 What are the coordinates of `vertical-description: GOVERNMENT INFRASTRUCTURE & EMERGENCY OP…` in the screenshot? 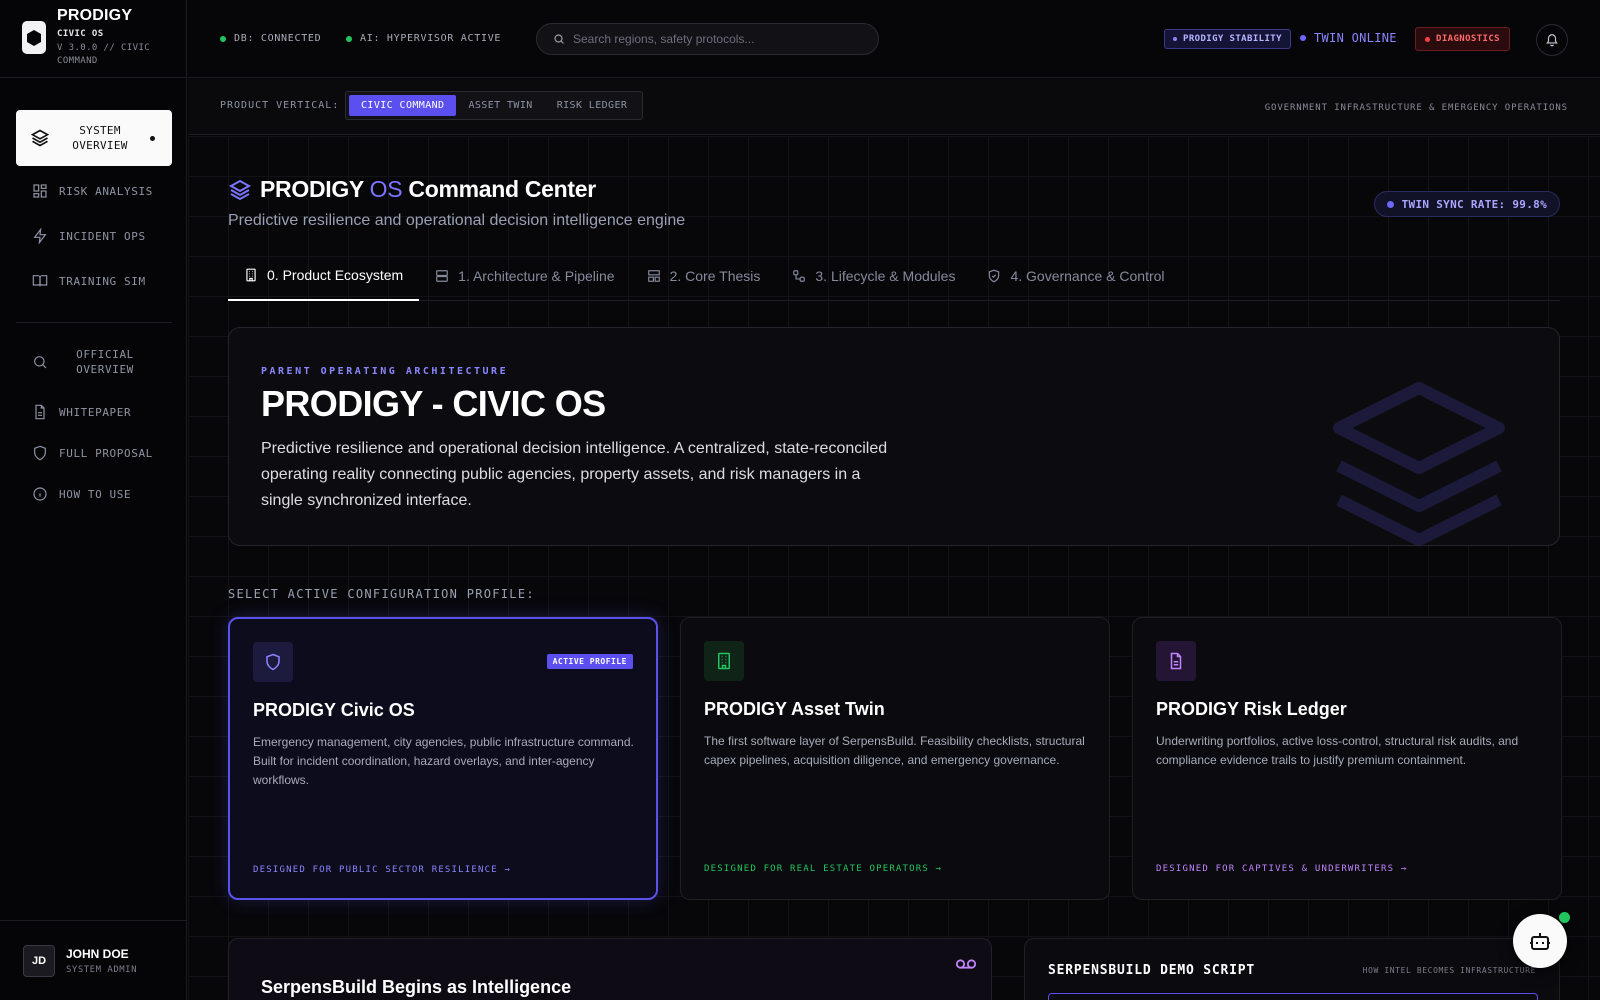 It's located at (1416, 108).